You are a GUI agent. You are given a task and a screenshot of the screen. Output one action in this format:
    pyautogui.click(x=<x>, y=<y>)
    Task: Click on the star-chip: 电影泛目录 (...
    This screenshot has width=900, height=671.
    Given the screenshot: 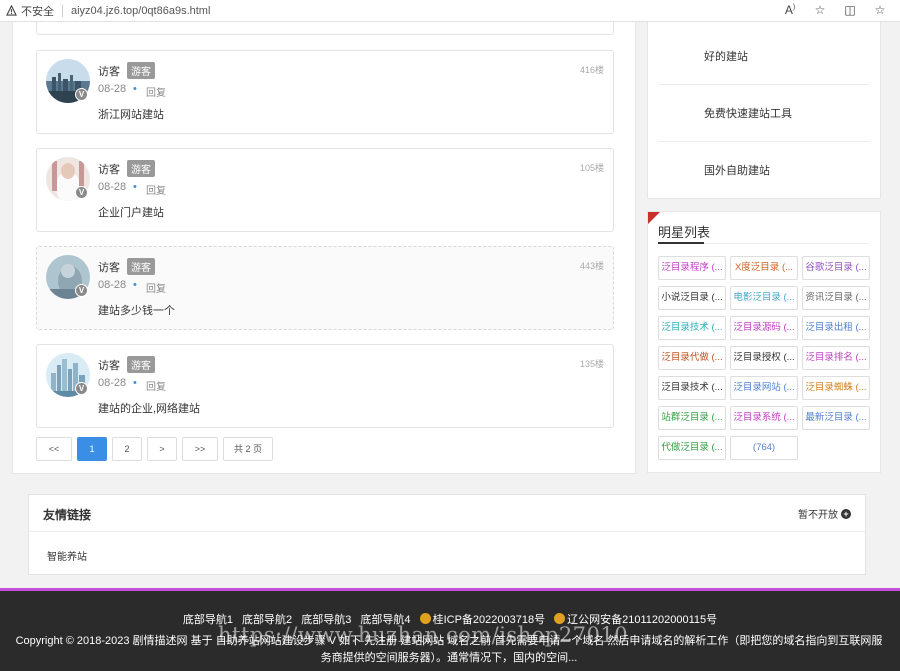 What is the action you would take?
    pyautogui.click(x=764, y=298)
    